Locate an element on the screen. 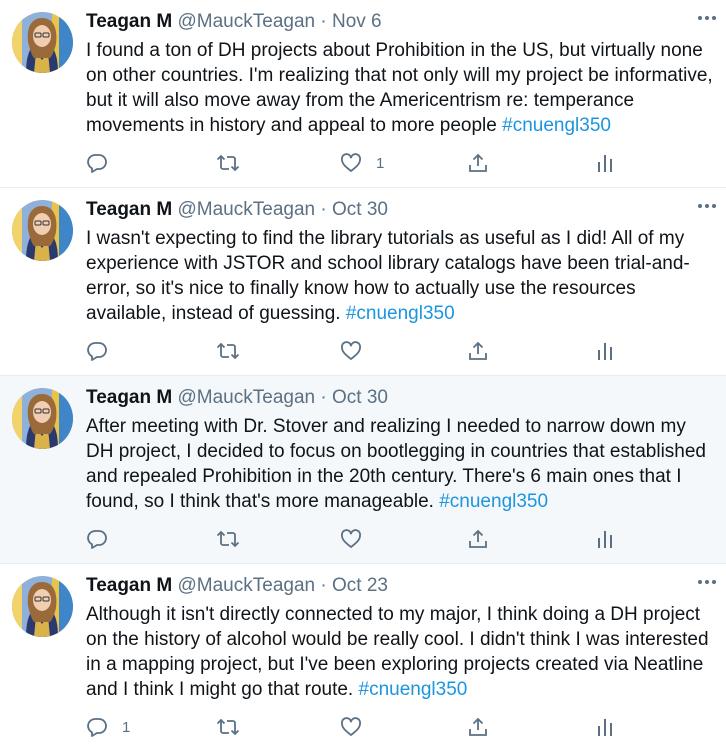 The image size is (726, 747). like-button: 1 is located at coordinates (362, 163).